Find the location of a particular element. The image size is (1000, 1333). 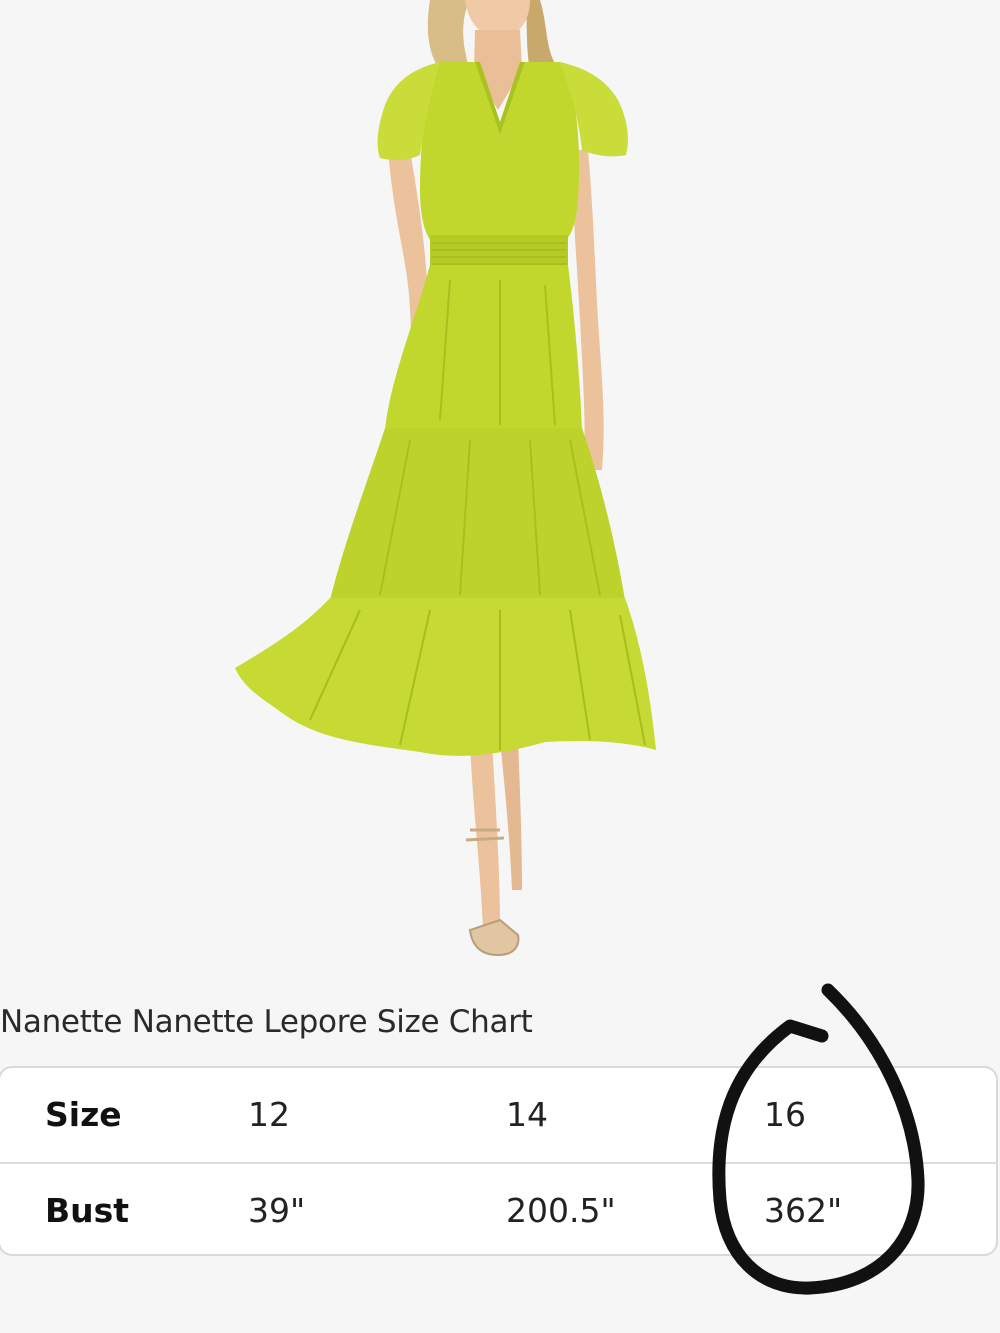

bust-value-14: 200.5" is located at coordinates (561, 1210).